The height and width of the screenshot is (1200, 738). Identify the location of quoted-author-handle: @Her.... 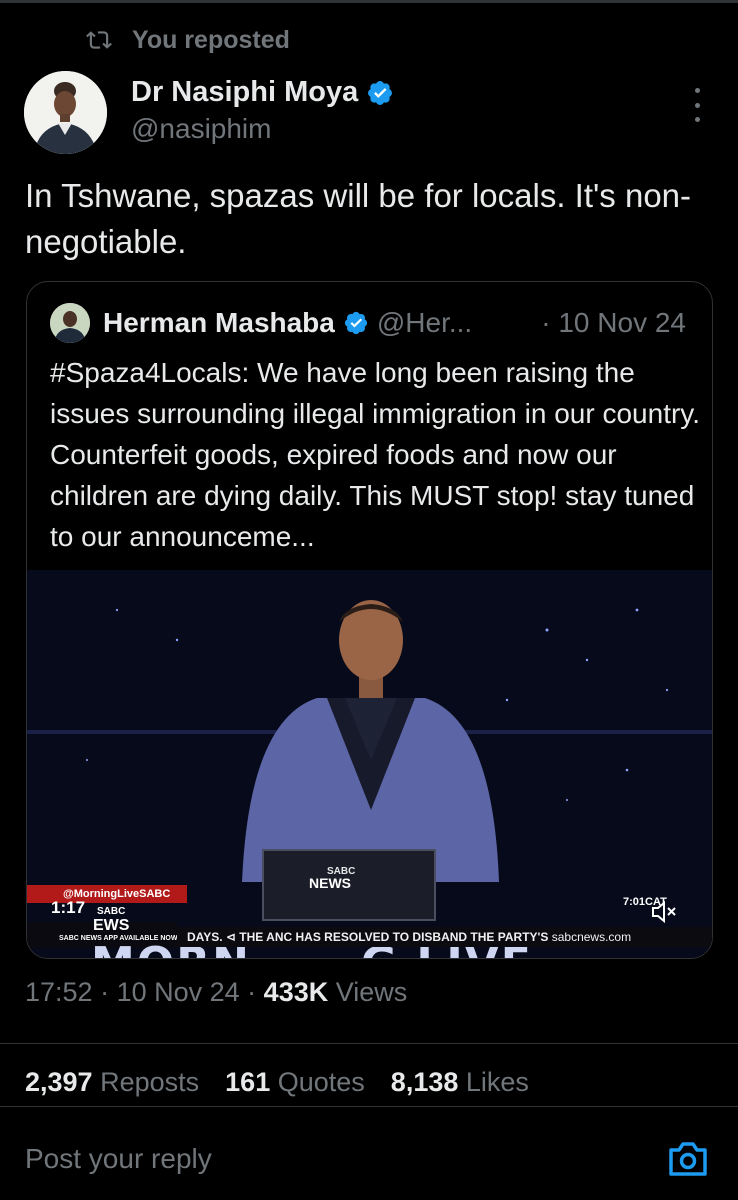
(424, 322).